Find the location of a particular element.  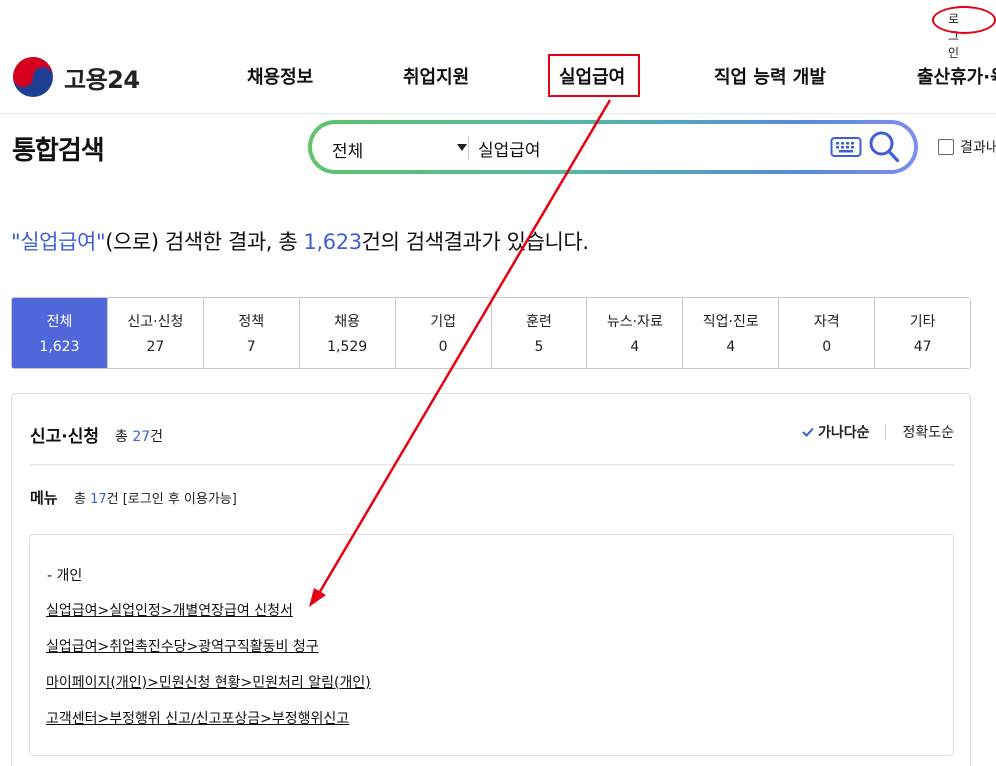

nav-item-jobs: 채용정보 is located at coordinates (280, 76).